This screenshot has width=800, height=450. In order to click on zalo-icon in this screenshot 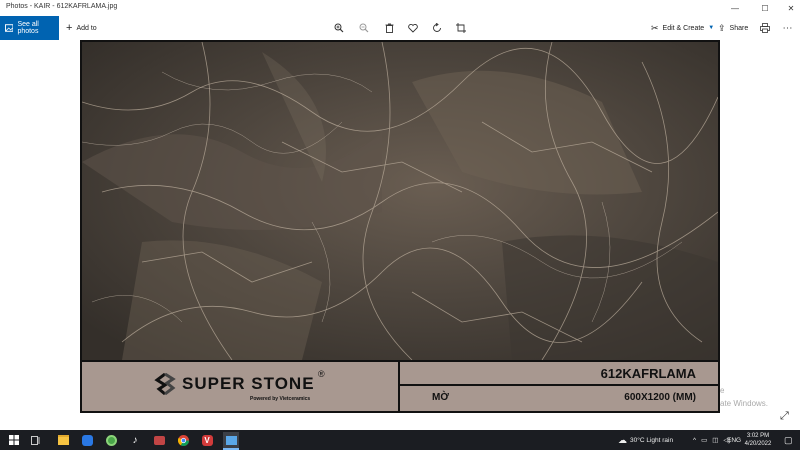, I will do `click(87, 440)`.